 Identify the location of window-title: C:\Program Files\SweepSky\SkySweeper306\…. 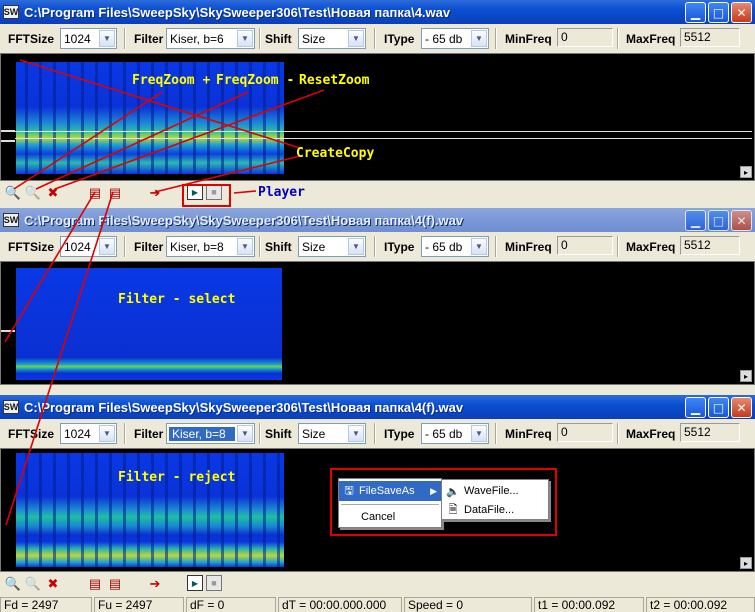
(244, 407).